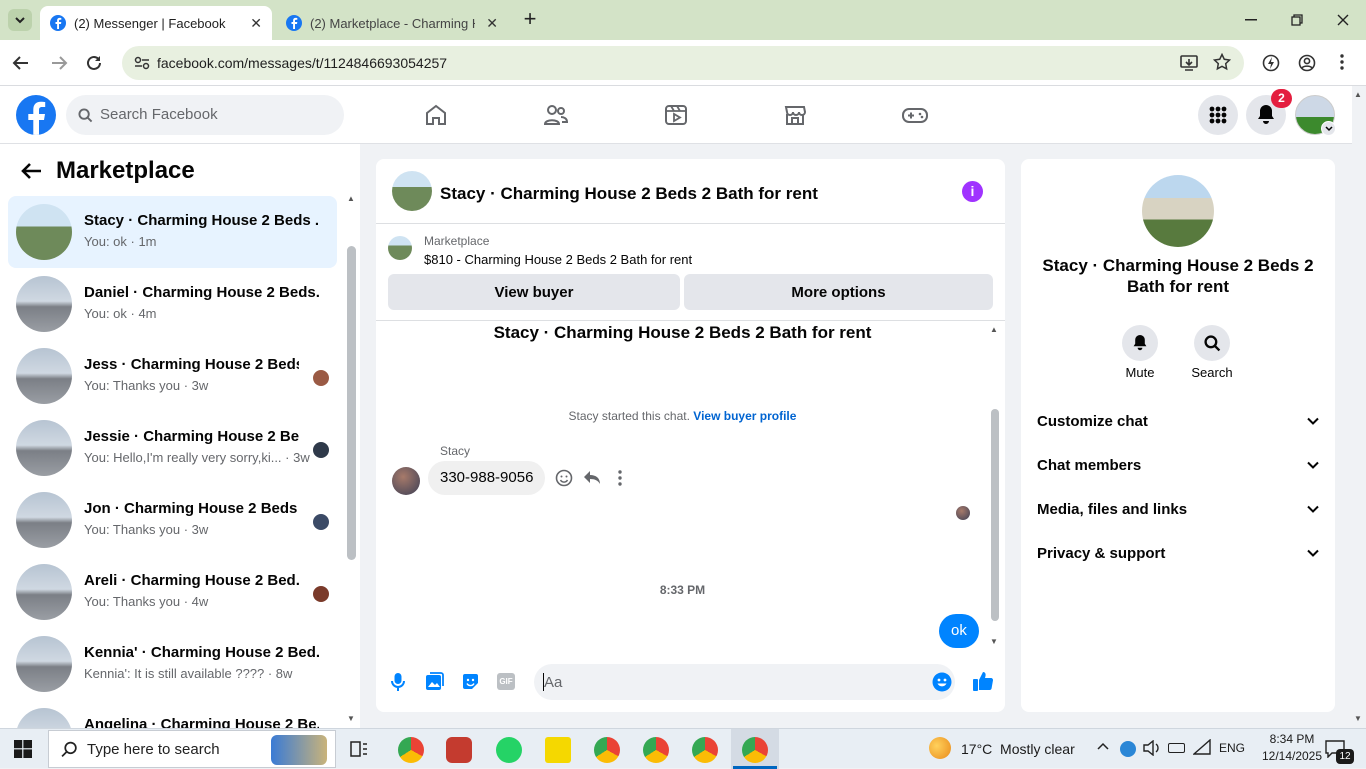  Describe the element at coordinates (434, 681) in the screenshot. I see `photo-icon` at that location.